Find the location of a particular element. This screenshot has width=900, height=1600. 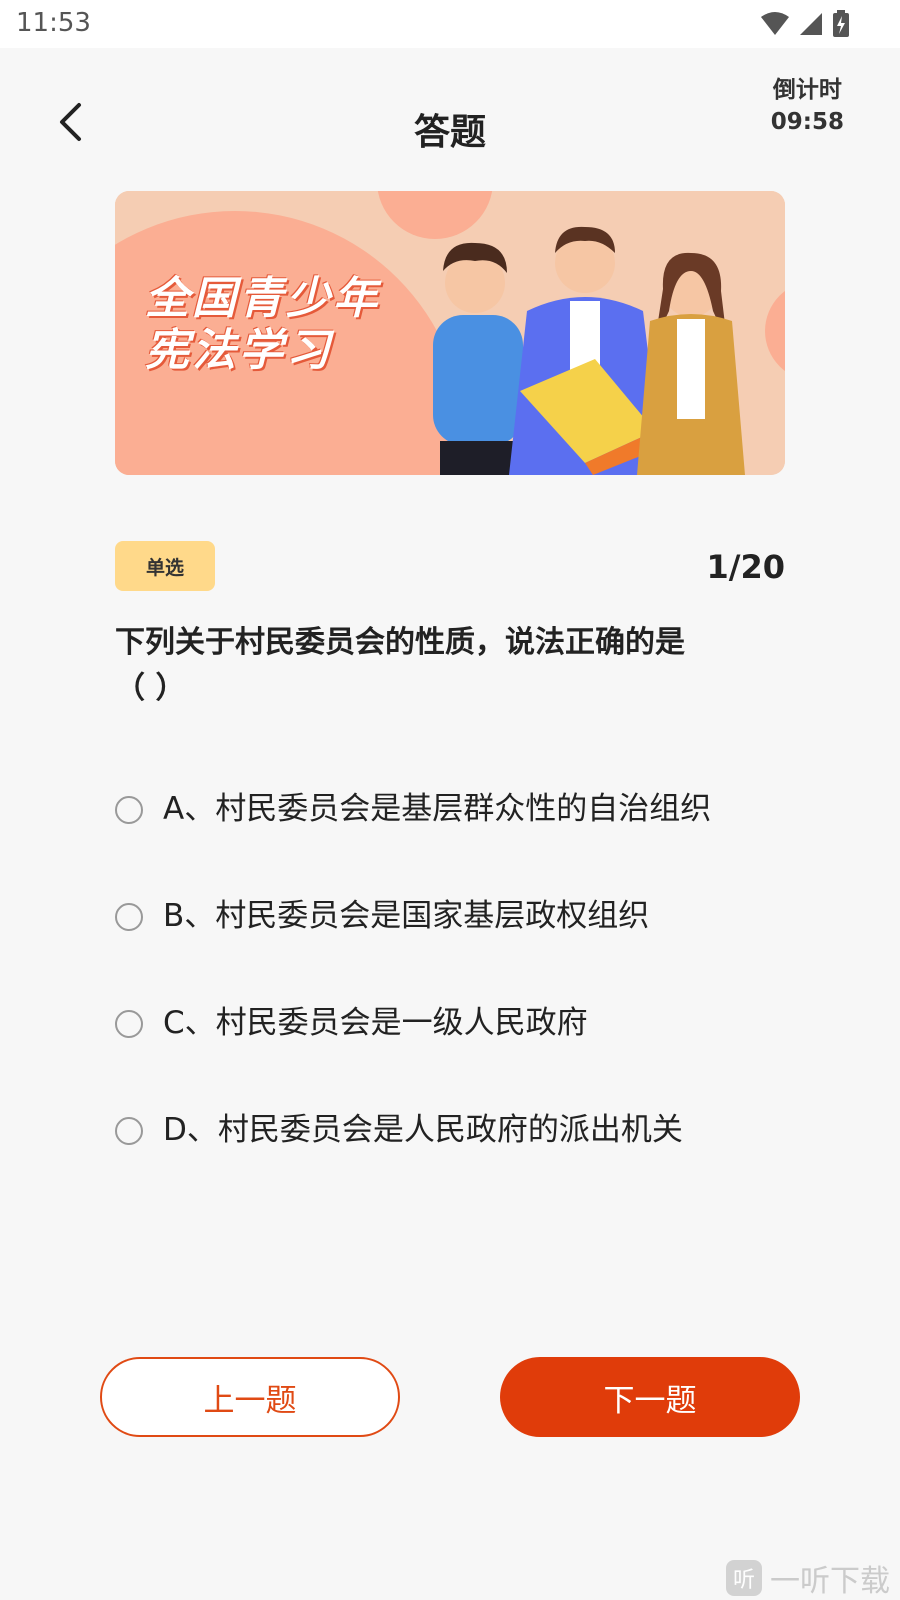

next-question-button: 下一题 is located at coordinates (650, 1397).